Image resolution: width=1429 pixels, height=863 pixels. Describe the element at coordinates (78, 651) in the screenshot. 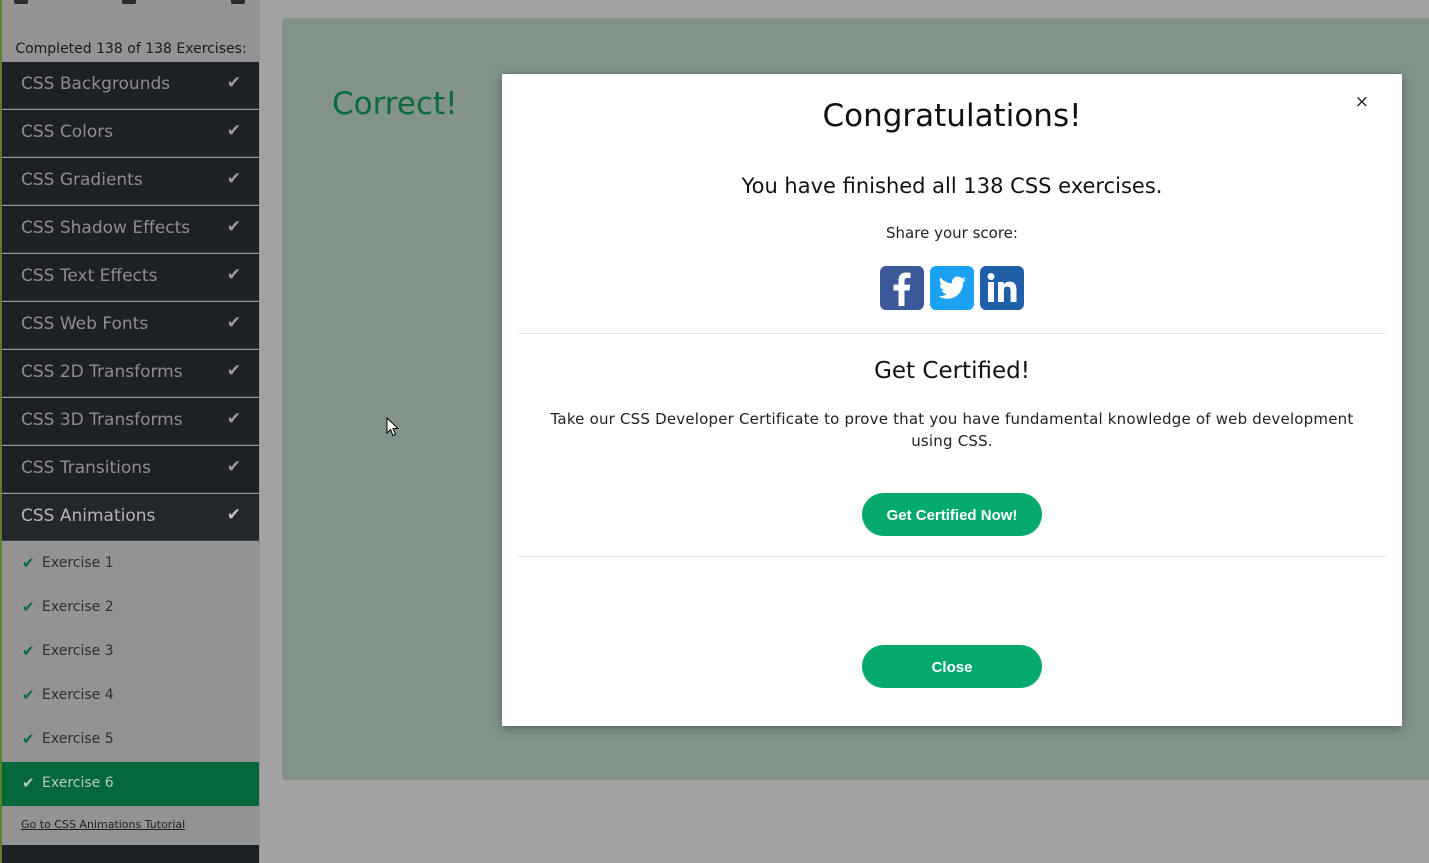

I see `exercise-label: Exercise 3` at that location.